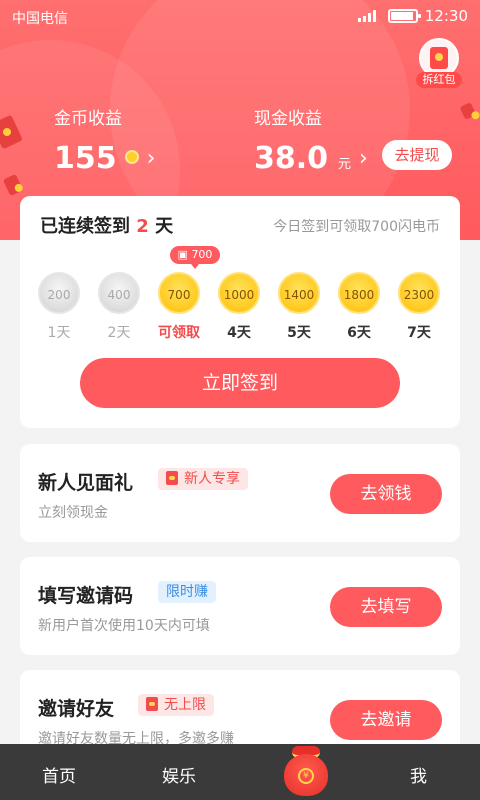  Describe the element at coordinates (179, 293) in the screenshot. I see `coin-icon: 700` at that location.